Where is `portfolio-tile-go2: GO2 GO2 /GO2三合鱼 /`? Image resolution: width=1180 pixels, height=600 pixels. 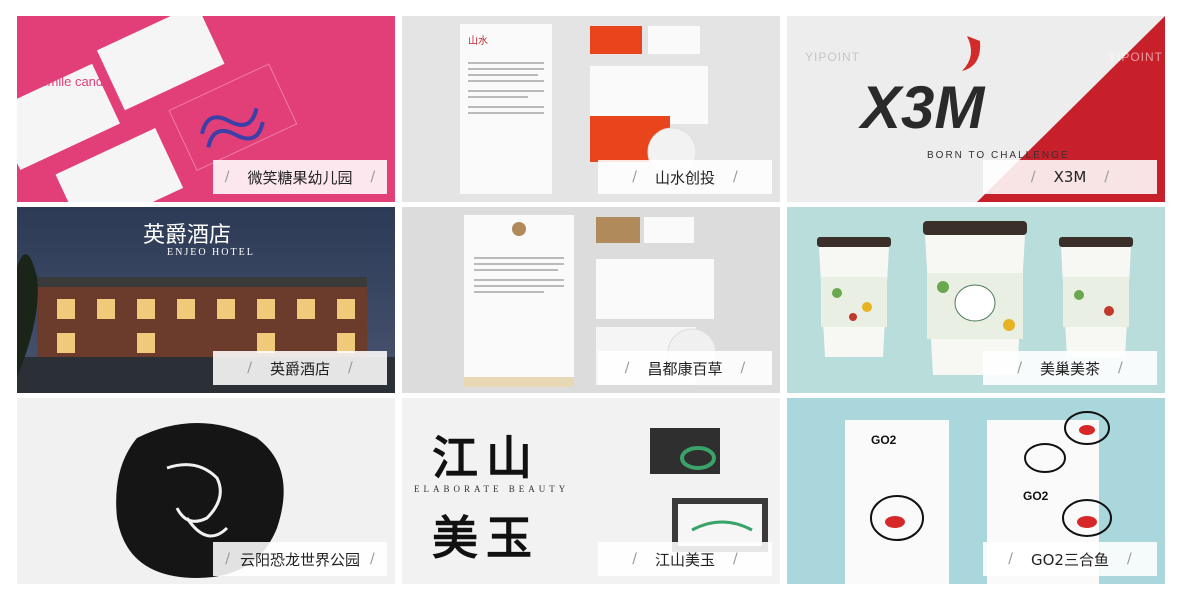
portfolio-tile-go2: GO2 GO2 /GO2三合鱼 / is located at coordinates (976, 491).